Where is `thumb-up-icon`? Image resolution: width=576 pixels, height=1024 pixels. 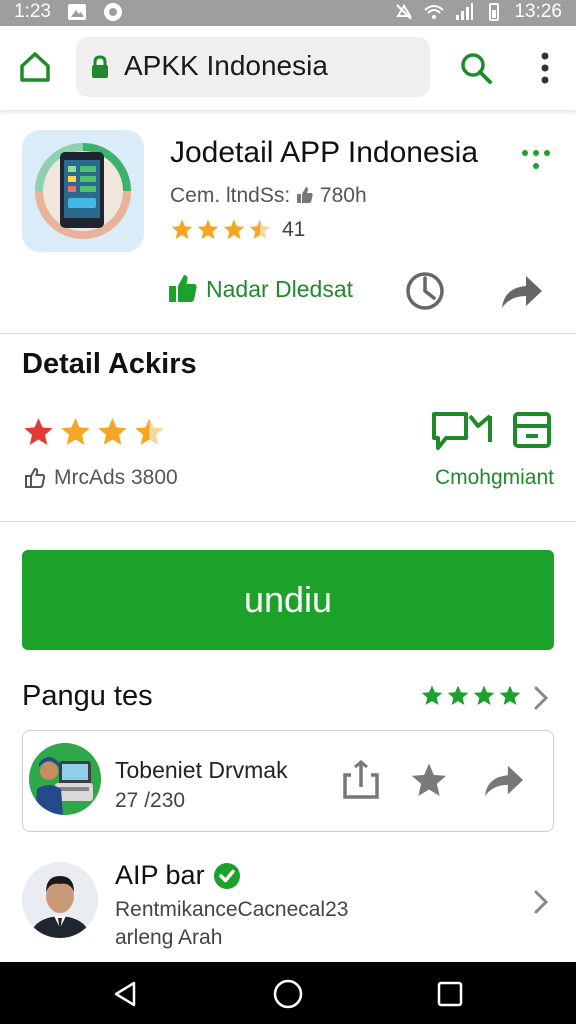 thumb-up-icon is located at coordinates (305, 195).